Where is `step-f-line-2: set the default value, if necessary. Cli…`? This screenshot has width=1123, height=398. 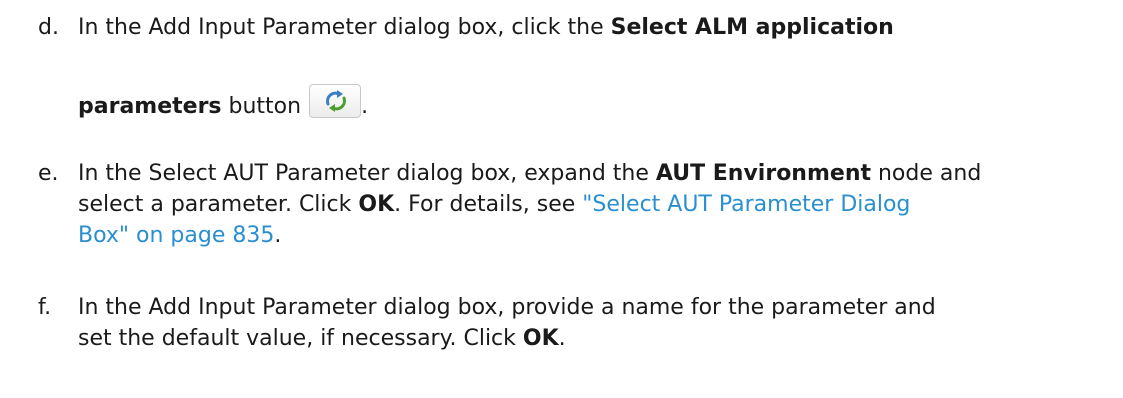 step-f-line-2: set the default value, if necessary. Cli… is located at coordinates (322, 339).